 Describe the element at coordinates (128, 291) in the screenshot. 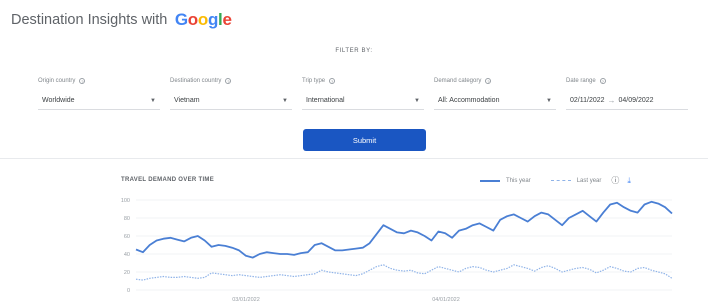

I see `y-tick-label: 0` at that location.